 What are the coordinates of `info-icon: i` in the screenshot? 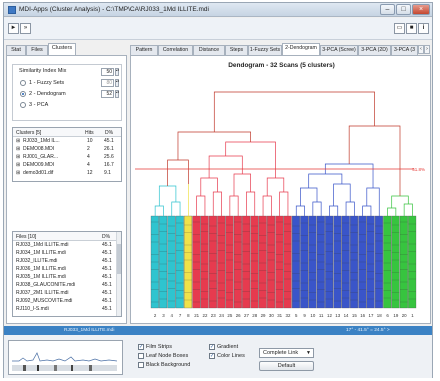 It's located at (423, 28).